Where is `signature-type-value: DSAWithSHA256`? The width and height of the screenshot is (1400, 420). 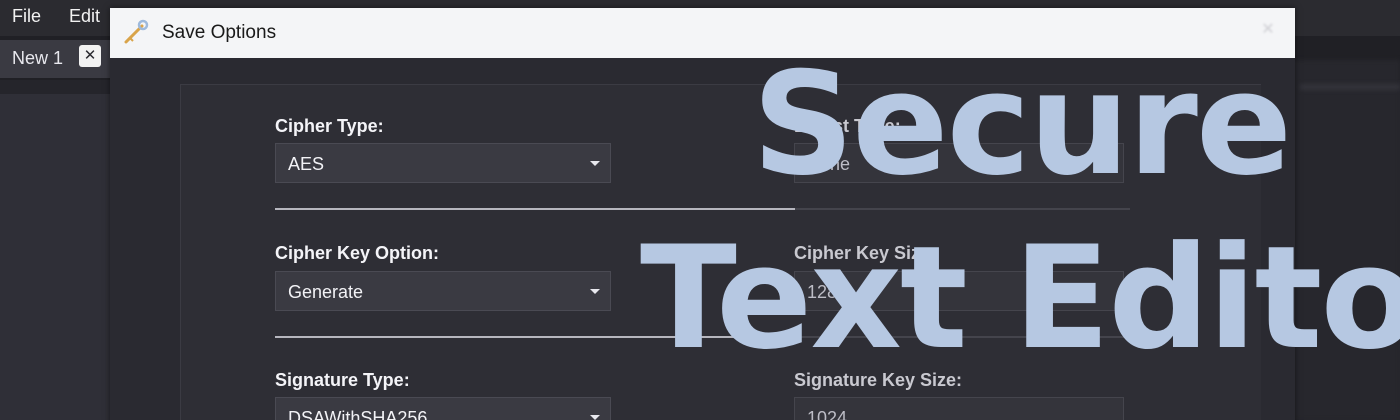
signature-type-value: DSAWithSHA256 is located at coordinates (358, 414).